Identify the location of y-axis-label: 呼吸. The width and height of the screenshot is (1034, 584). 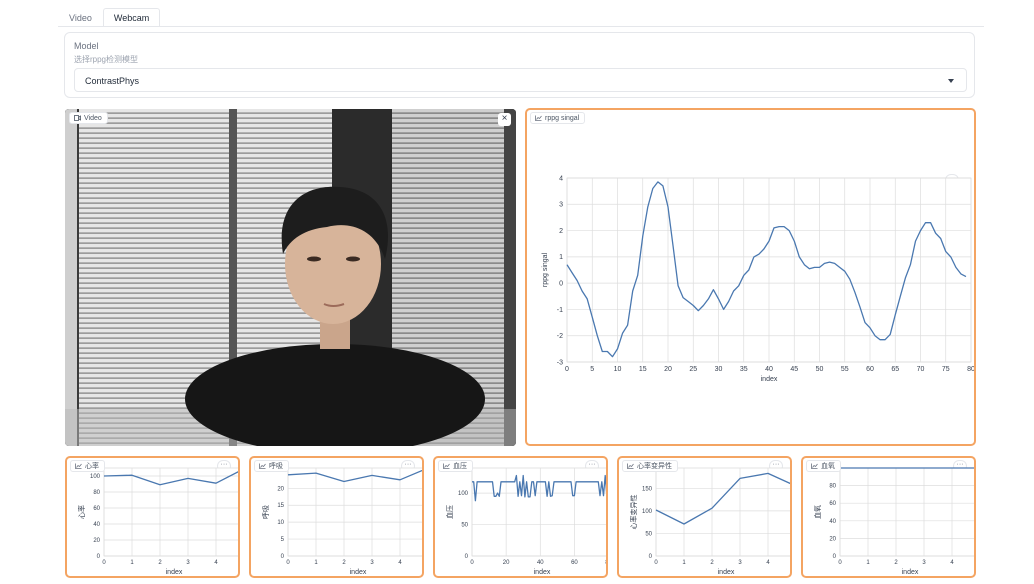
(265, 512).